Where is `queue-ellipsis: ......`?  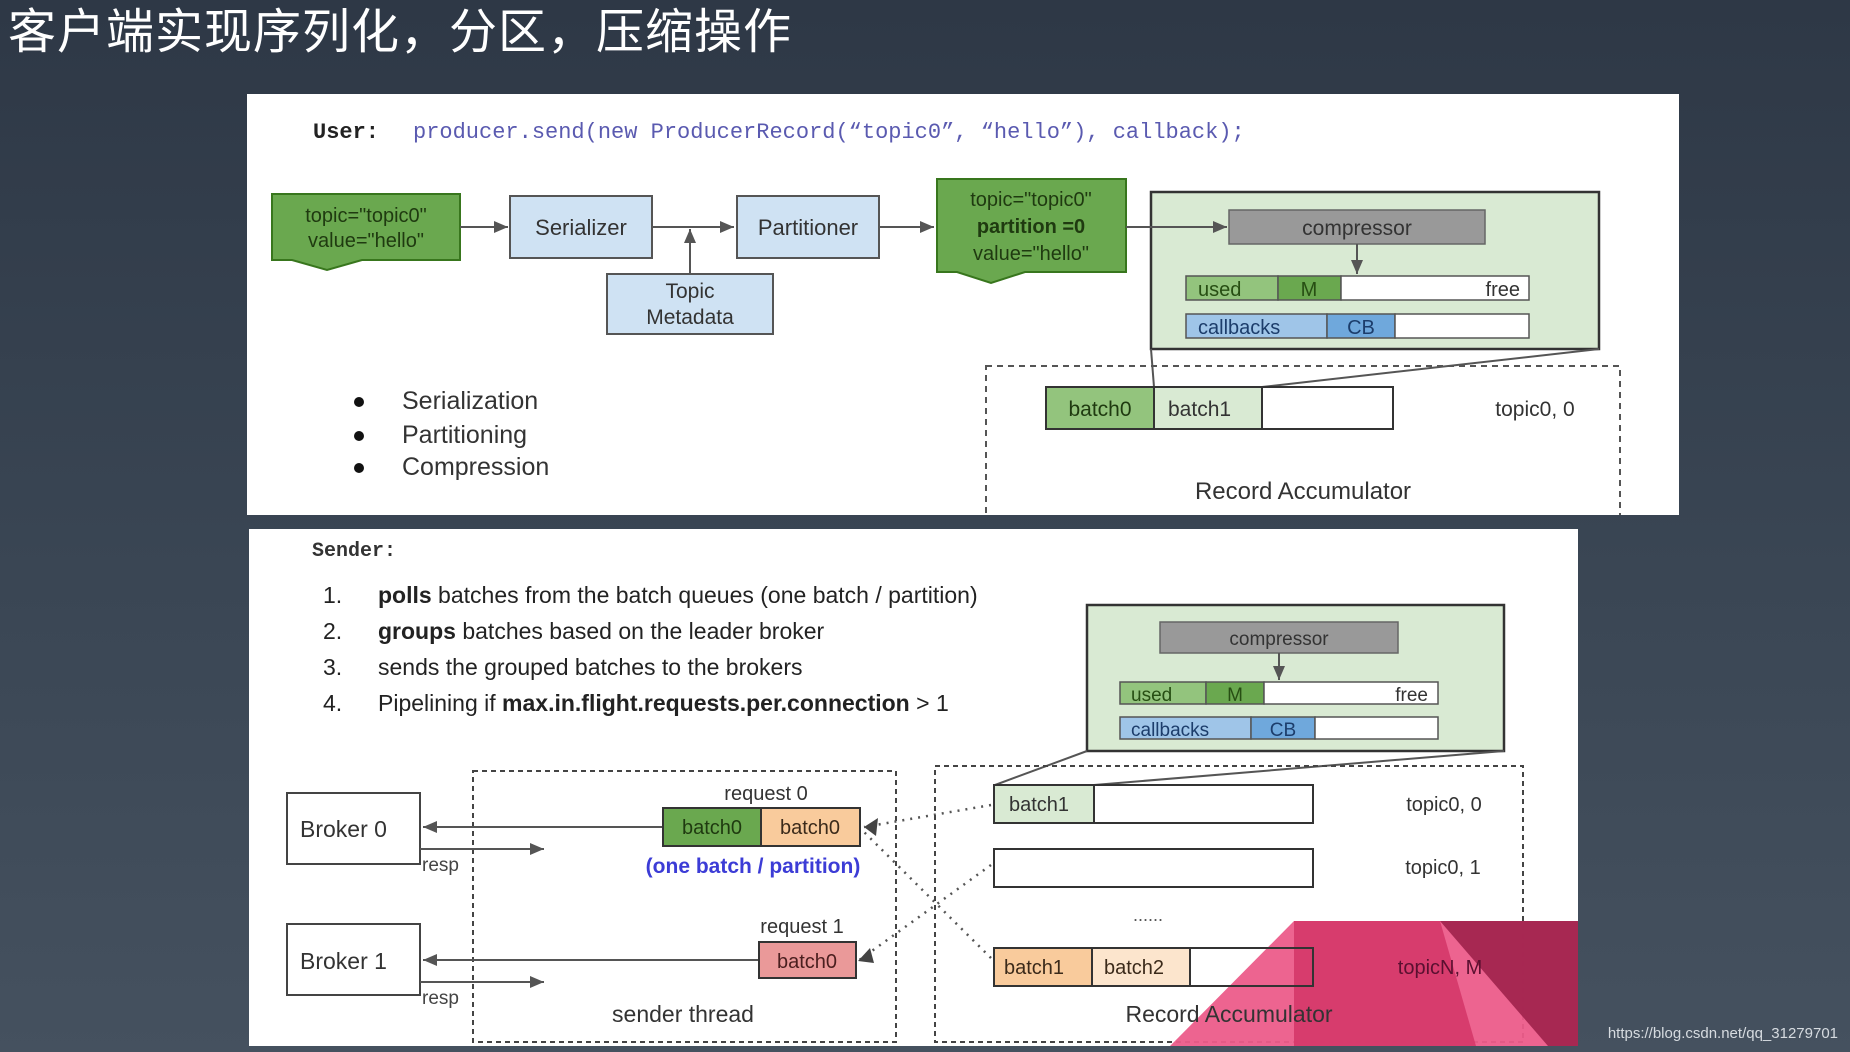 queue-ellipsis: ...... is located at coordinates (1148, 915).